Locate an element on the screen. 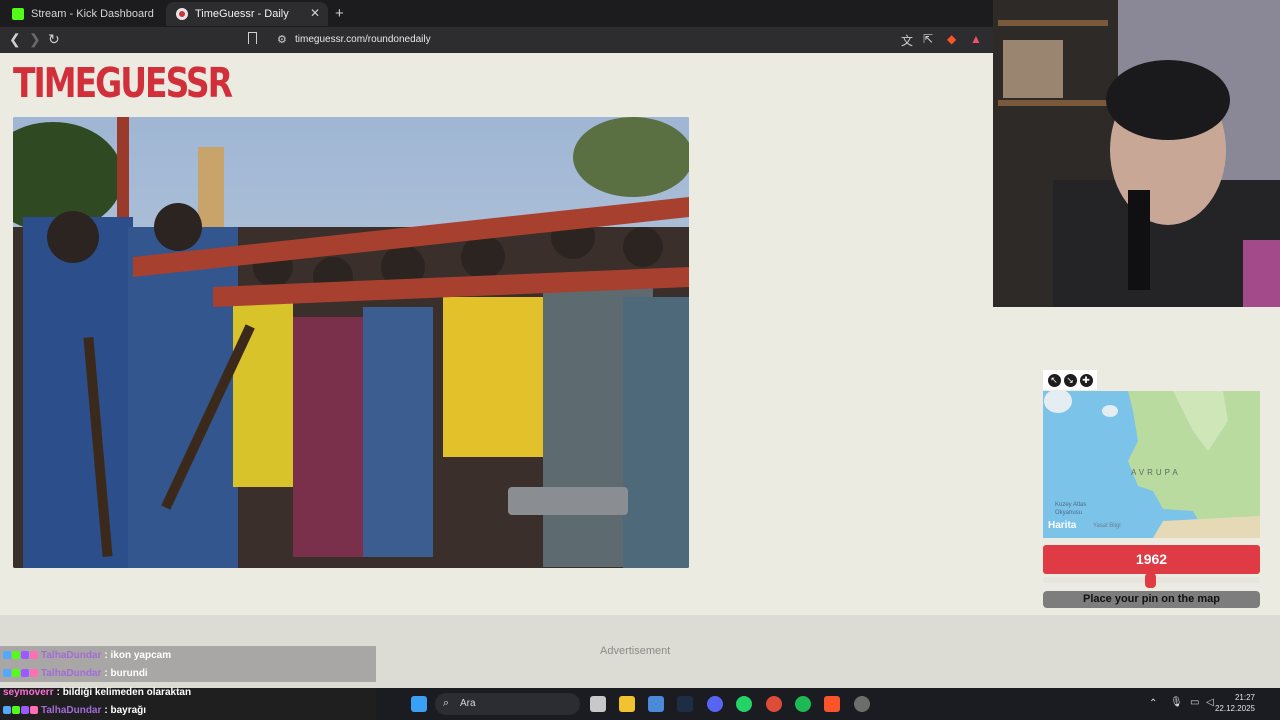 The height and width of the screenshot is (720, 1280). place-pin-button: Place your pin on the map is located at coordinates (1151, 599).